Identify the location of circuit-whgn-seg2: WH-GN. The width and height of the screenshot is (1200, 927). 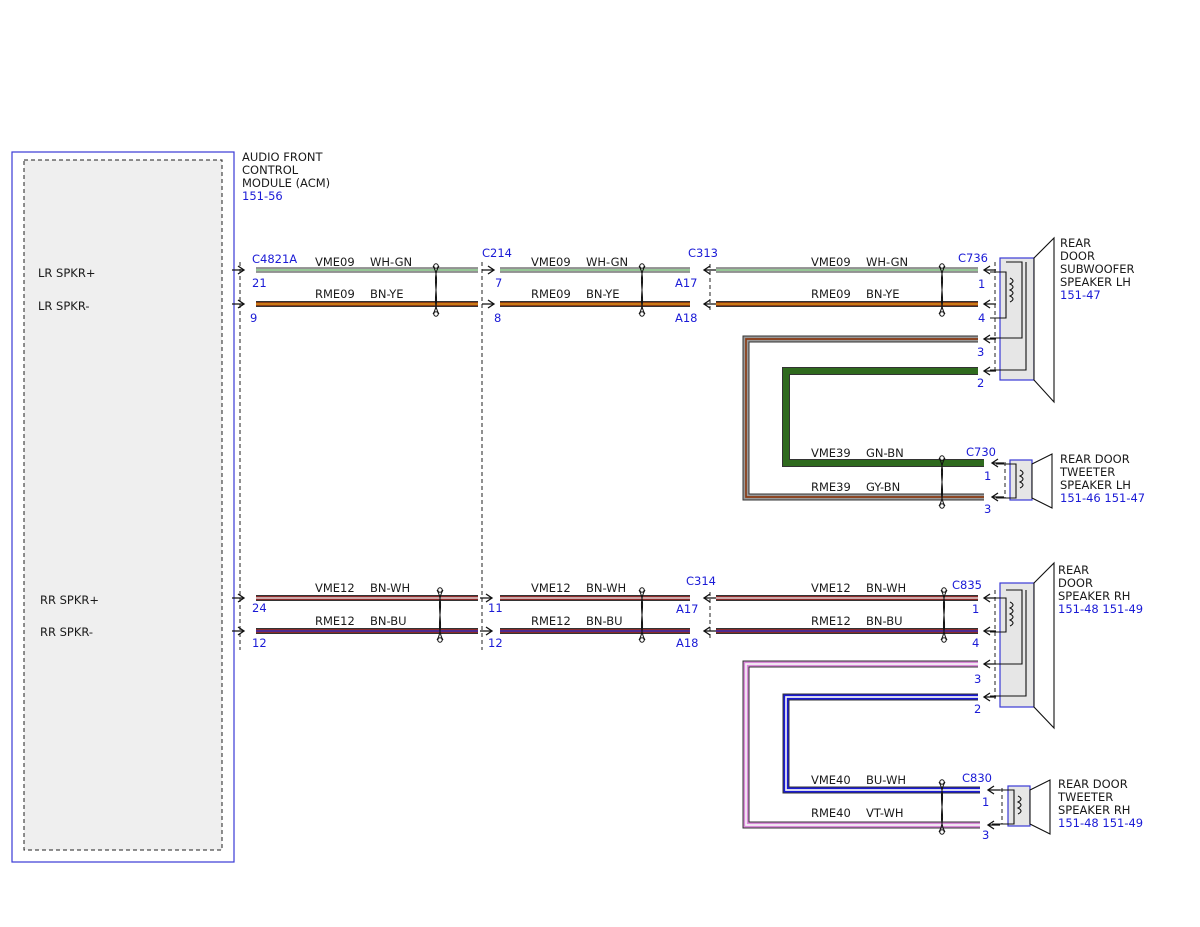
(607, 262).